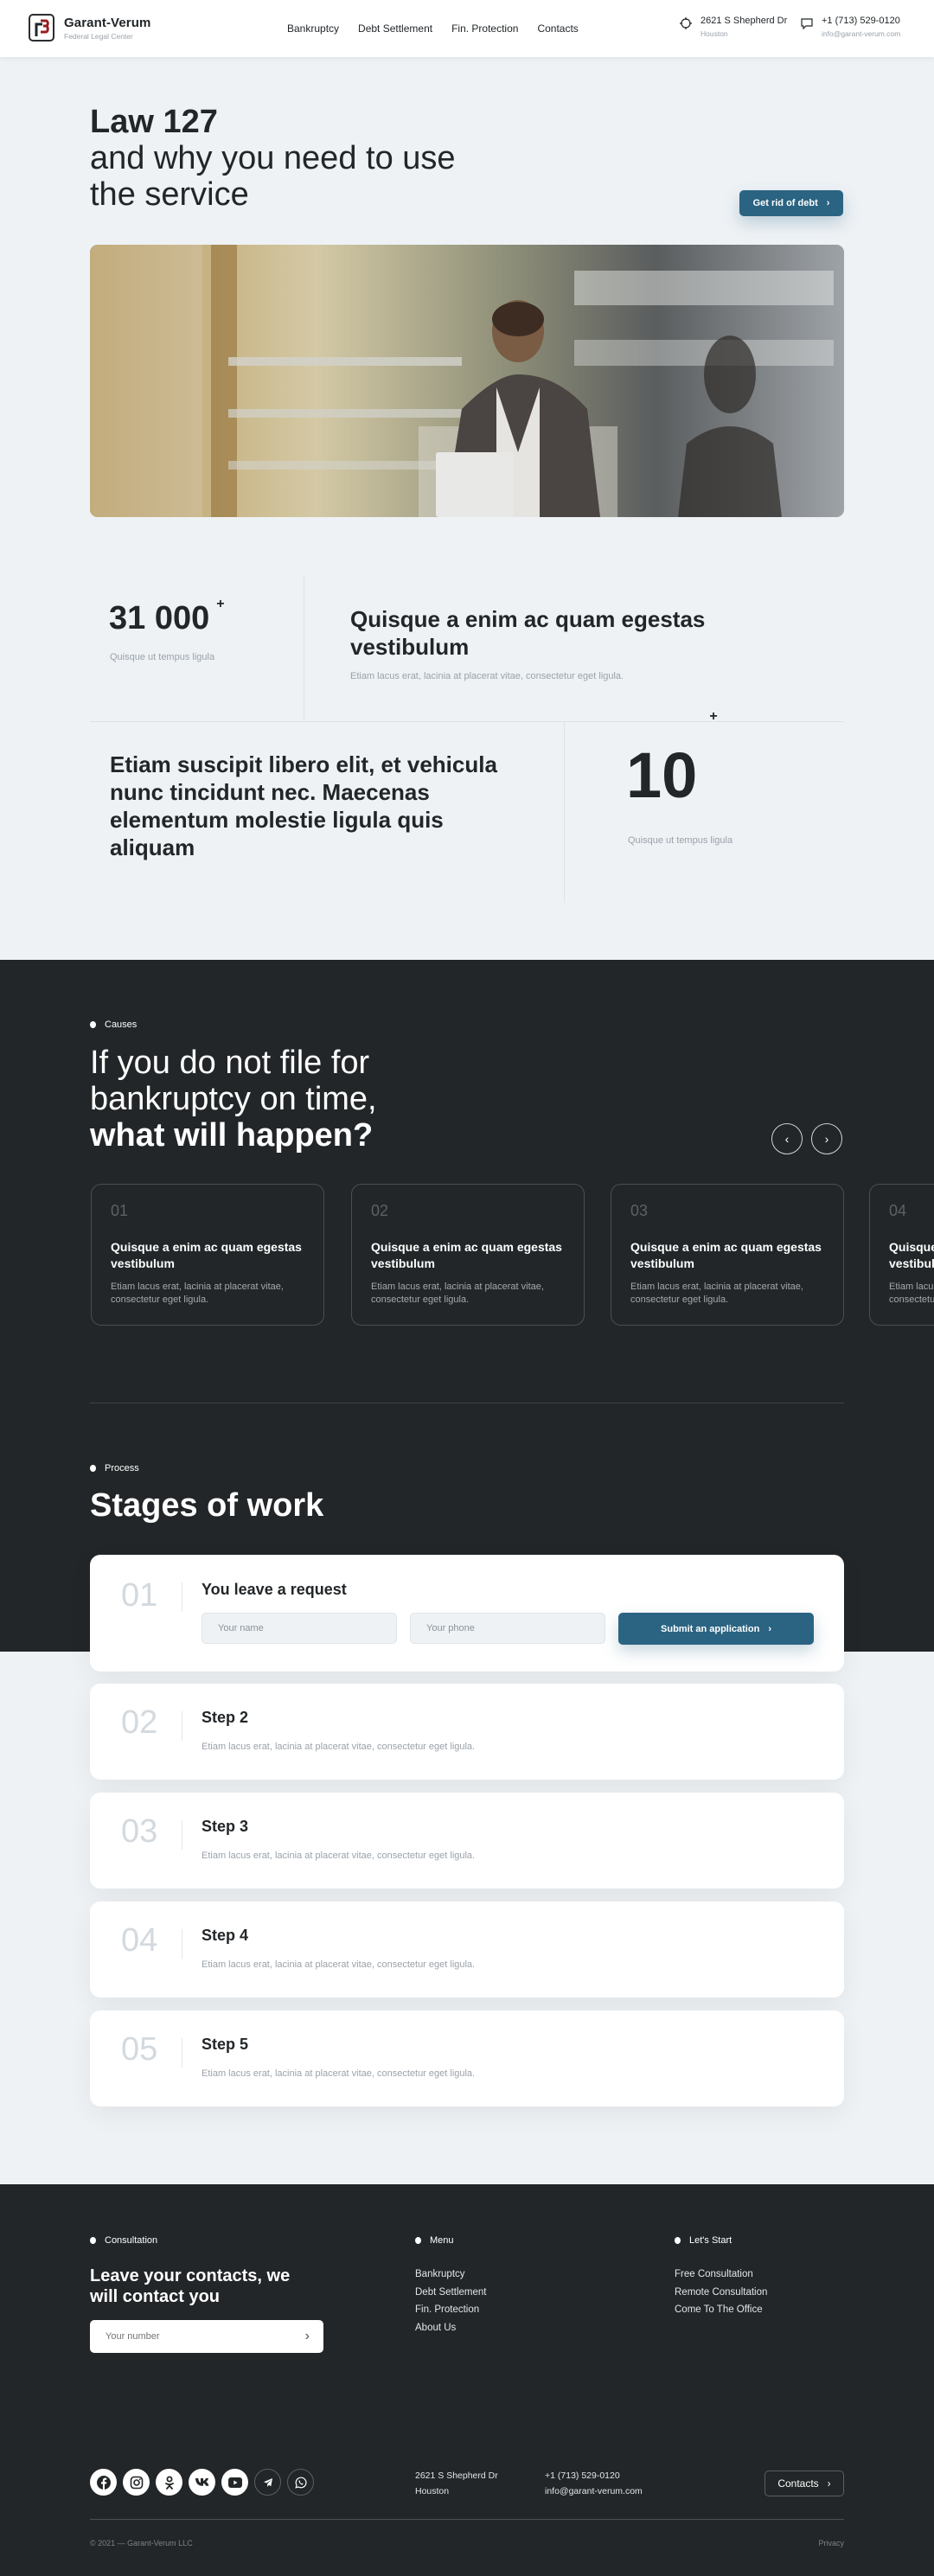  What do you see at coordinates (273, 158) in the screenshot?
I see `hero-title-line2: and why you need to use` at bounding box center [273, 158].